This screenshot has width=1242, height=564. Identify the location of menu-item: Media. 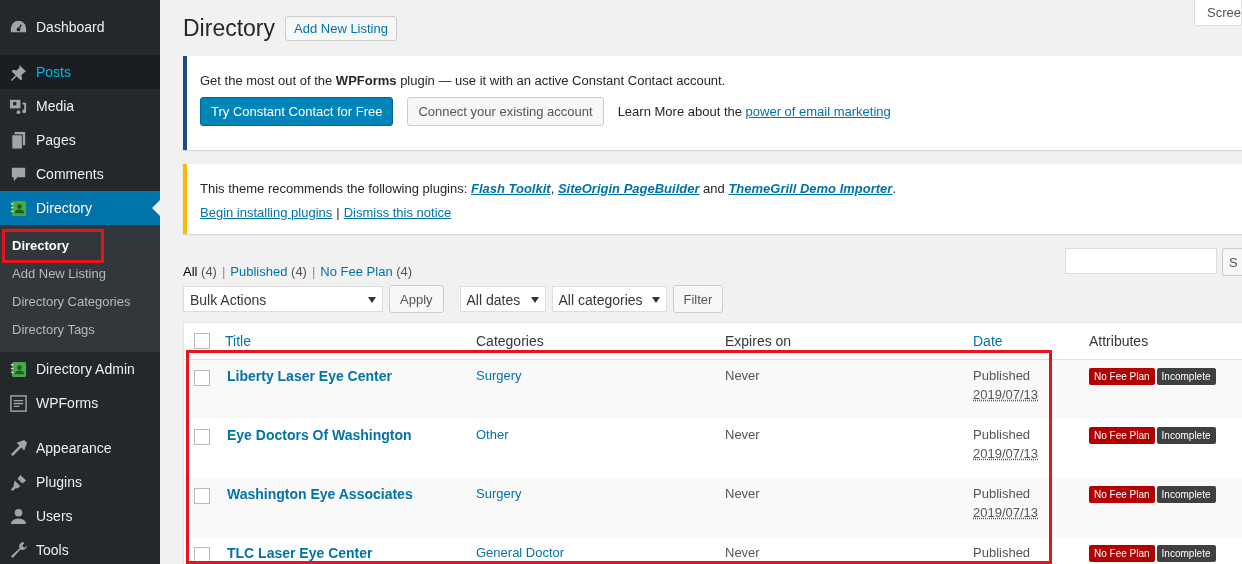
(80, 106).